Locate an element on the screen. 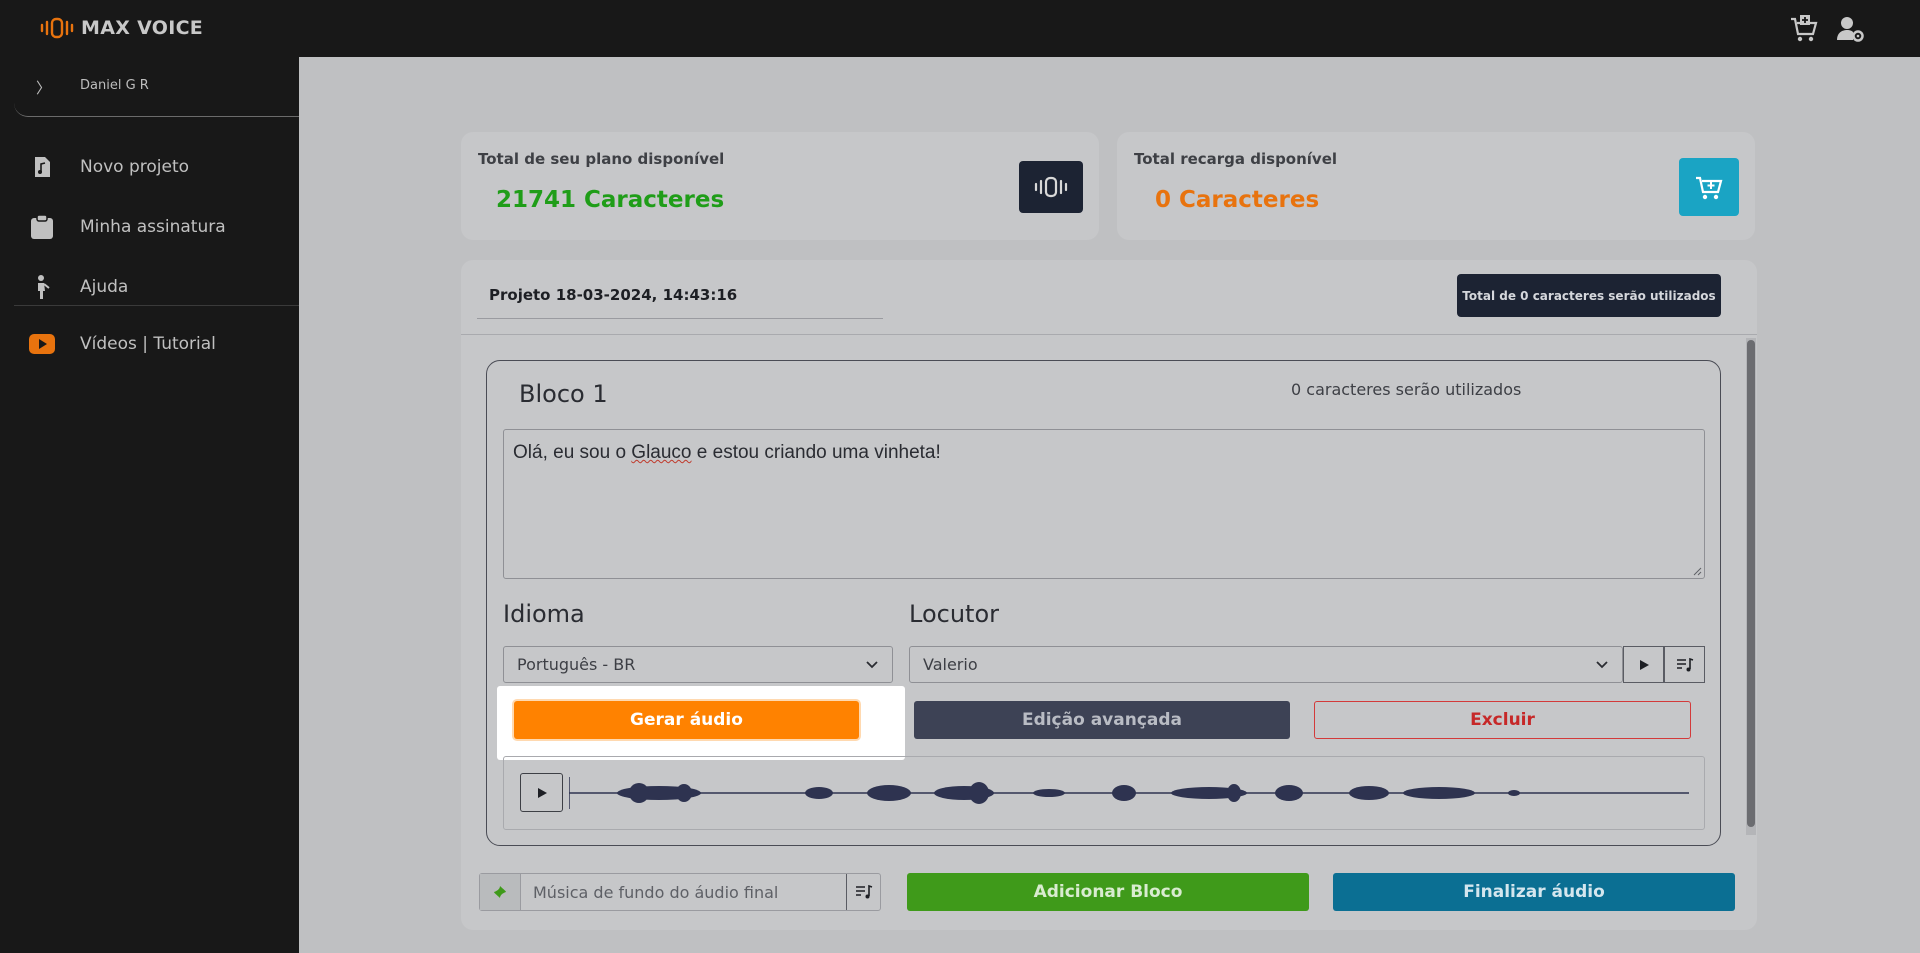  speaker-select-value: Valerio is located at coordinates (950, 664).